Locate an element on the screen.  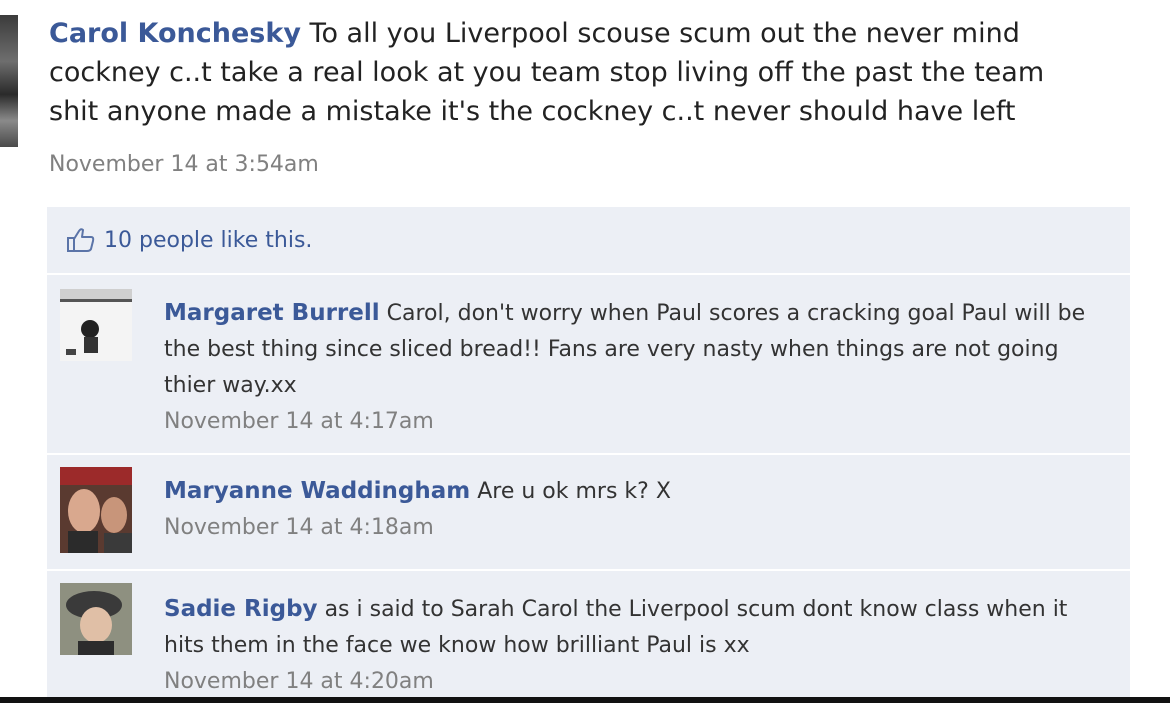
comment-timestamp: November 14 at 4:17am is located at coordinates (634, 422).